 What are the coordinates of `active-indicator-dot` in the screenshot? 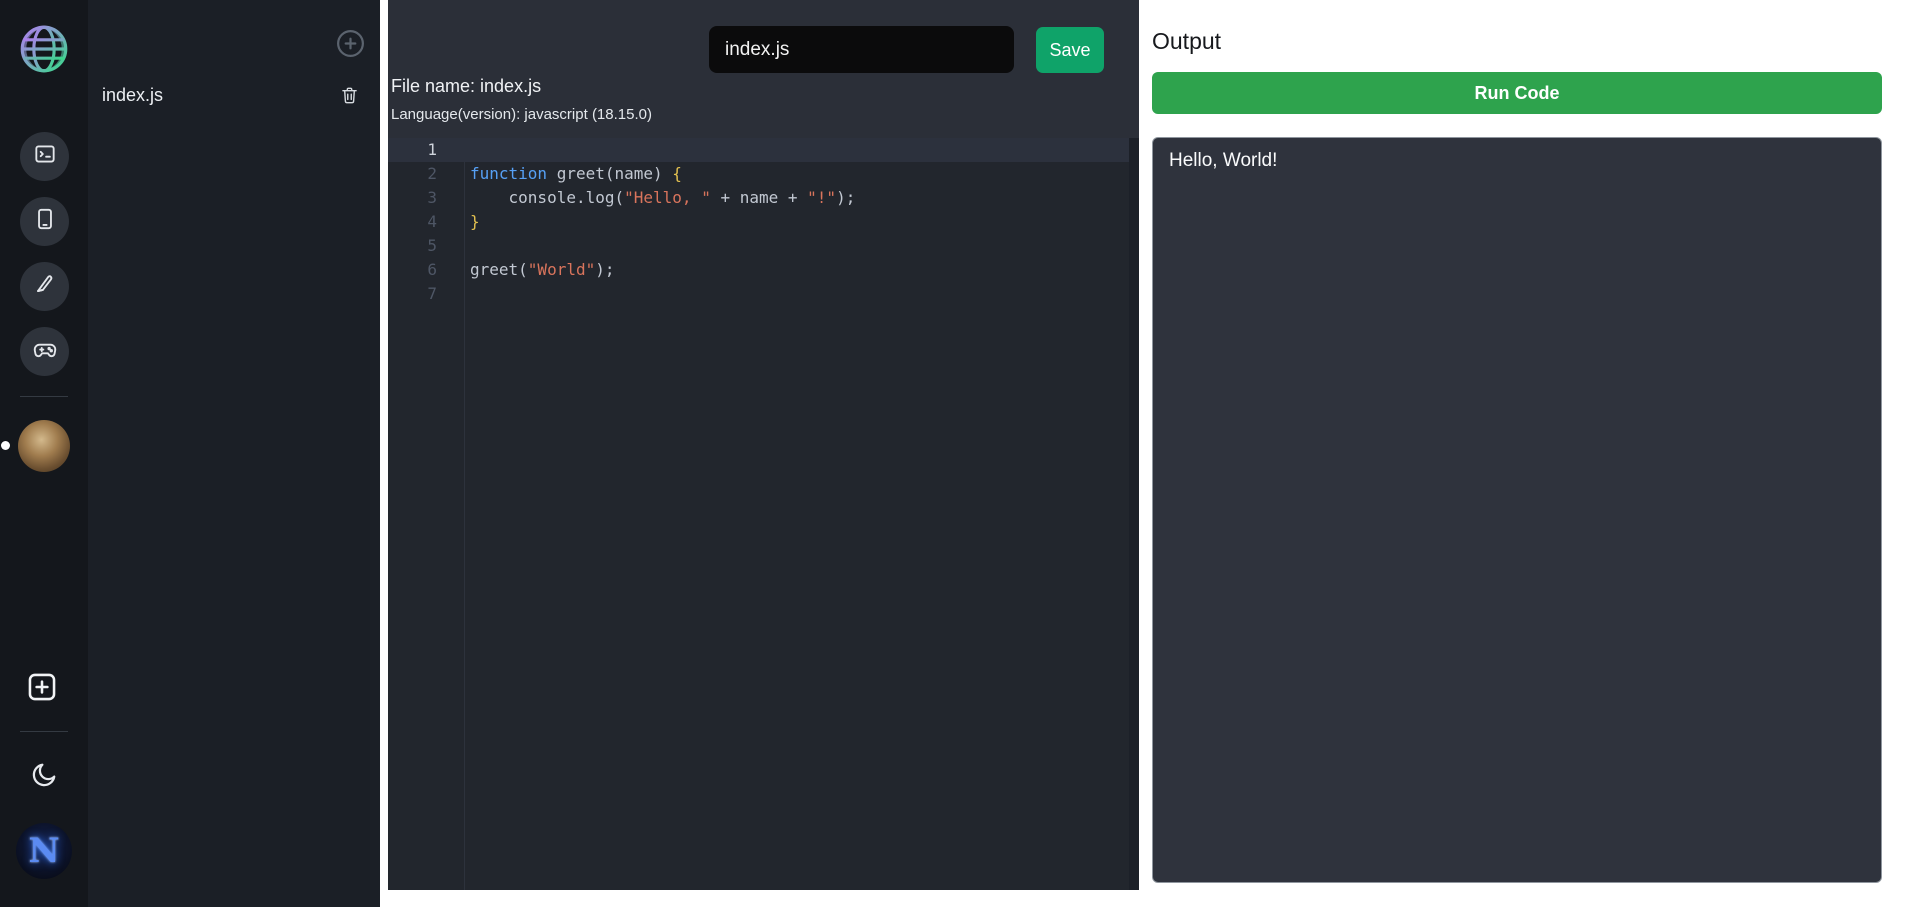 It's located at (5, 445).